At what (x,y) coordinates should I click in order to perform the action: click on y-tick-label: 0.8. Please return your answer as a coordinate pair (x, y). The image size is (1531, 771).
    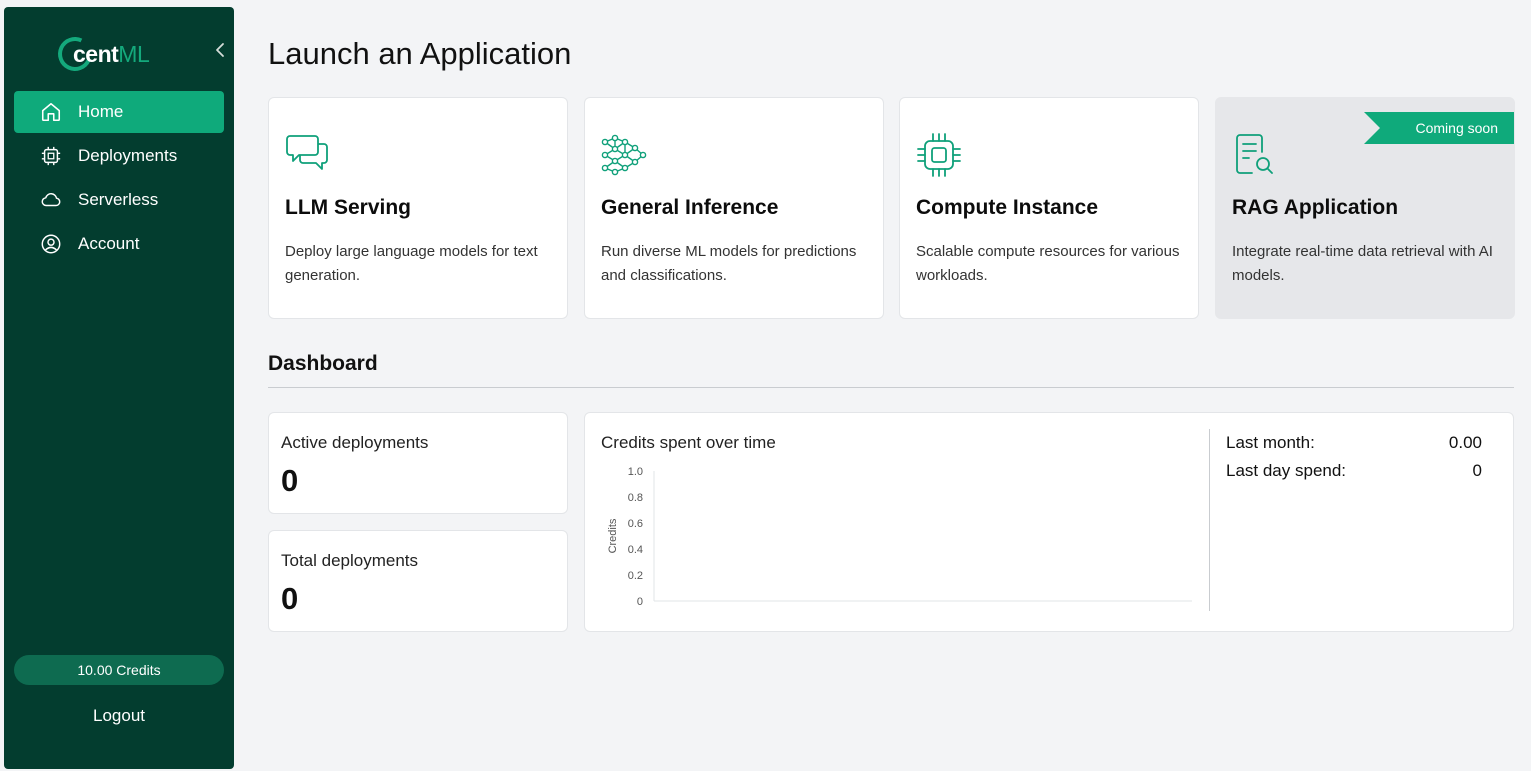
    Looking at the image, I should click on (635, 498).